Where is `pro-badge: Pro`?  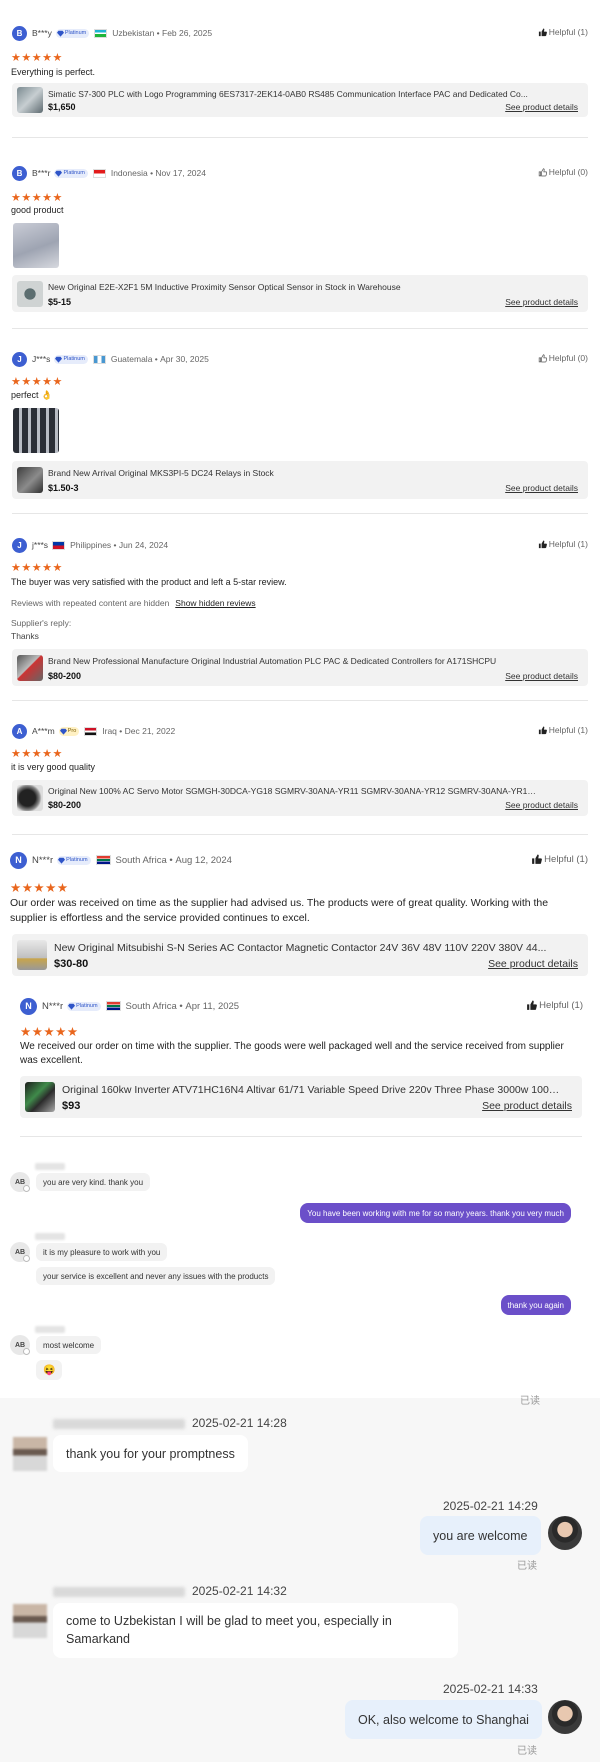 pro-badge: Pro is located at coordinates (69, 731).